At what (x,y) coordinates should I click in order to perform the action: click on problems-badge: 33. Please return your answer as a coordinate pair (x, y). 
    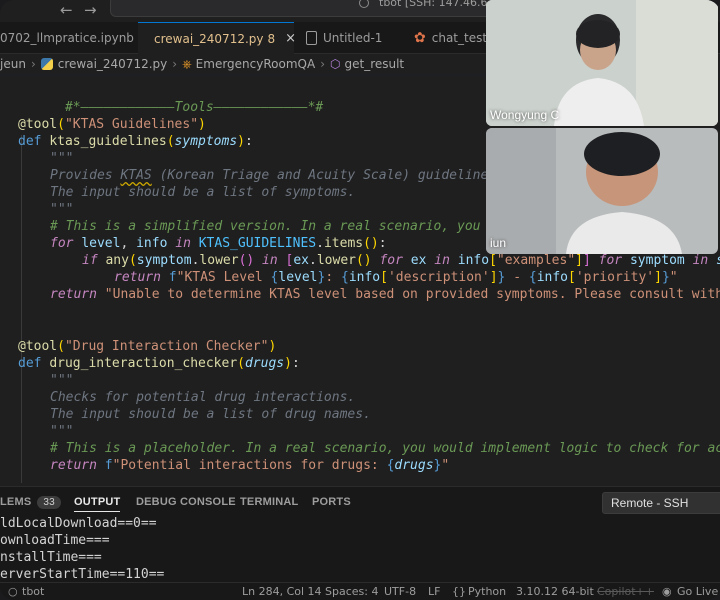
    Looking at the image, I should click on (49, 502).